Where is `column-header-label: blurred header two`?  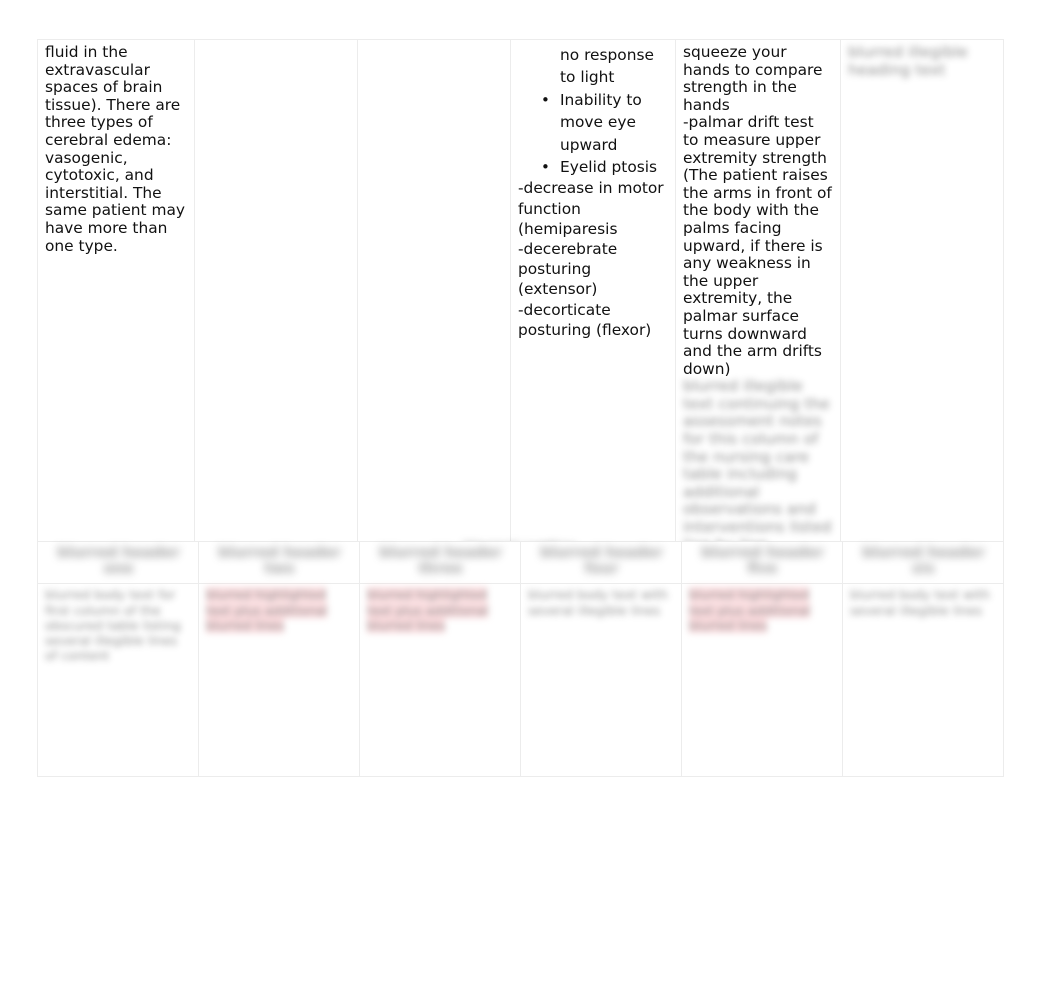
column-header-label: blurred header two is located at coordinates (279, 561).